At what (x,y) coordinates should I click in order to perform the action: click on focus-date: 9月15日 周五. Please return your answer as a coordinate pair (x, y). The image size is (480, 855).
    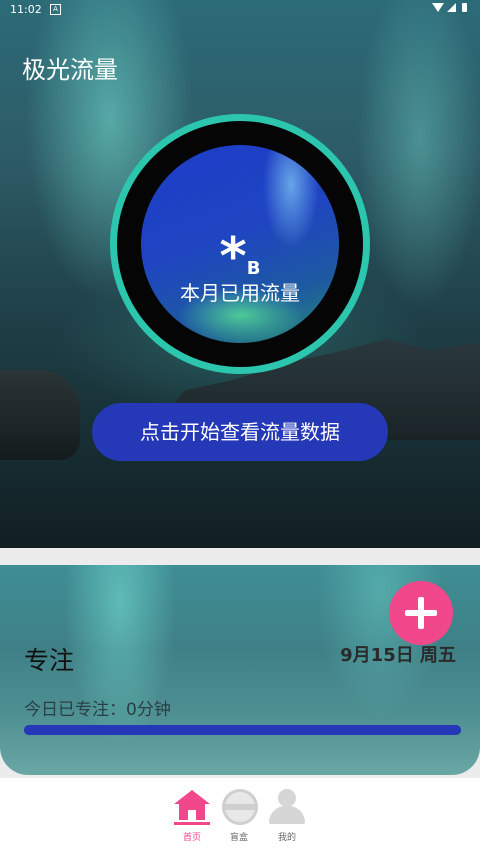
    Looking at the image, I should click on (398, 655).